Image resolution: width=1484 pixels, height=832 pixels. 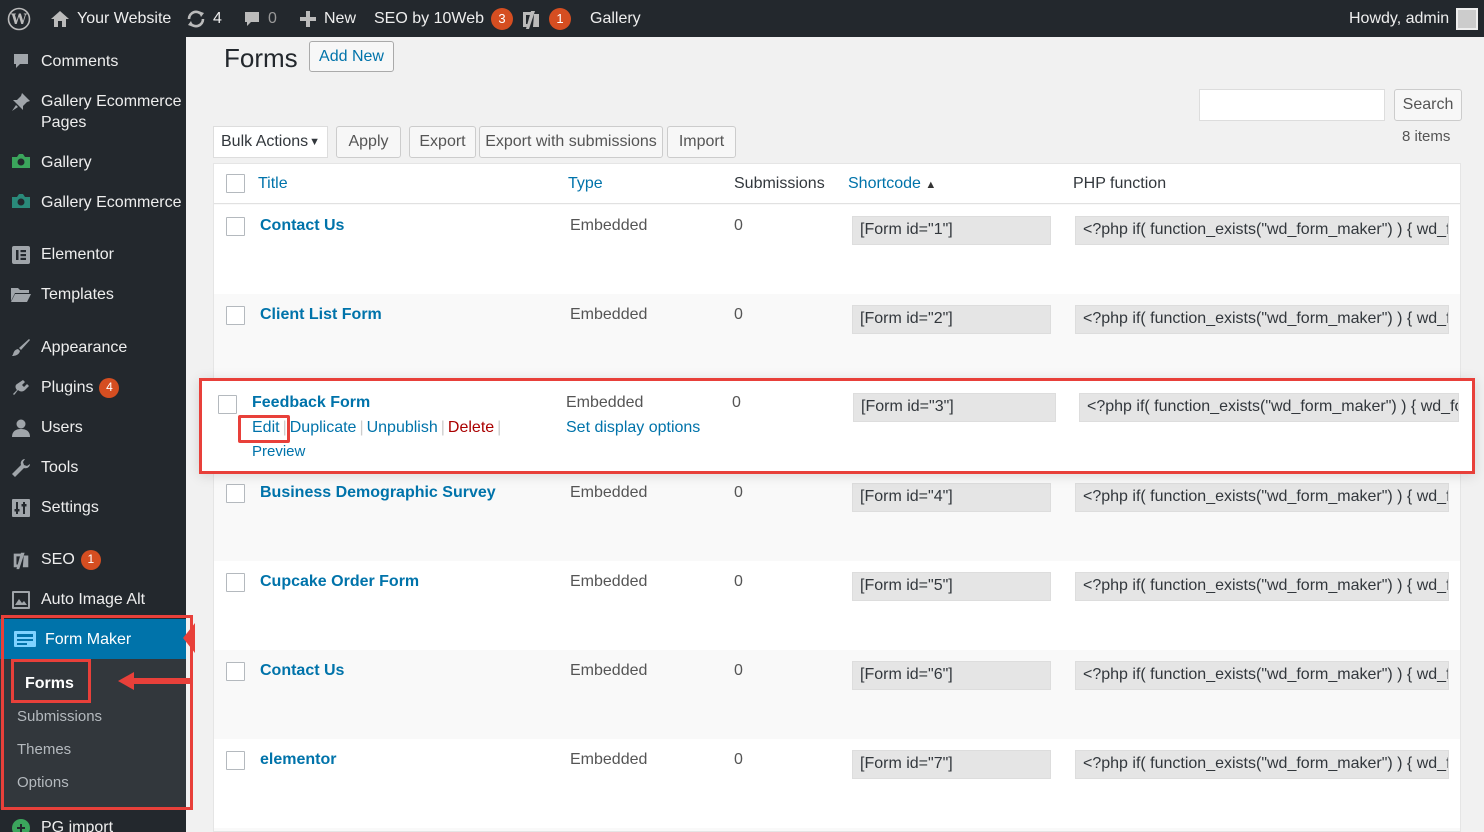 What do you see at coordinates (58, 559) in the screenshot?
I see `menu-label: SEO` at bounding box center [58, 559].